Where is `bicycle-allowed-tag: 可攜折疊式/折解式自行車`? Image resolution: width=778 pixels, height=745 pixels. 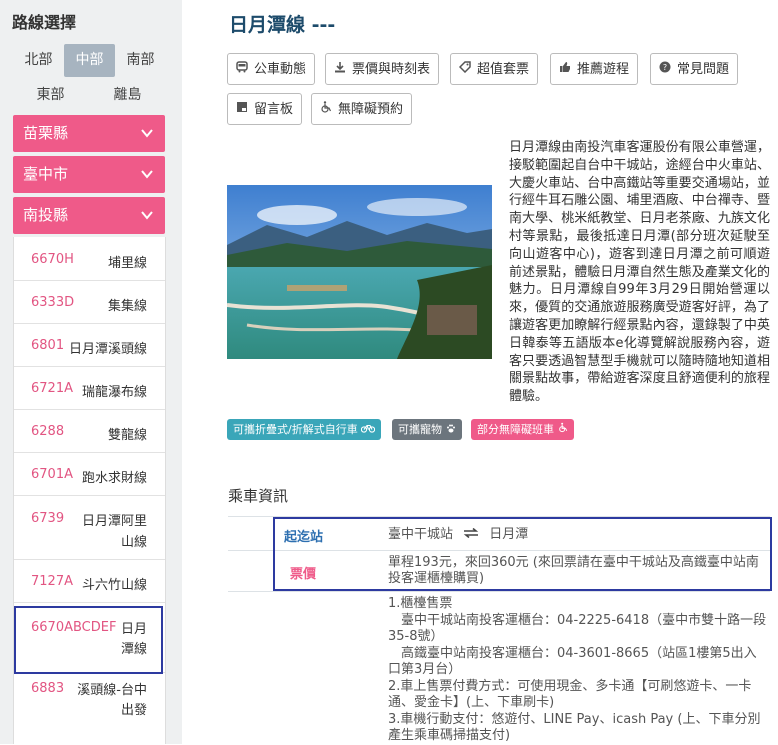
bicycle-allowed-tag: 可攜折疊式/折解式自行車 is located at coordinates (304, 429).